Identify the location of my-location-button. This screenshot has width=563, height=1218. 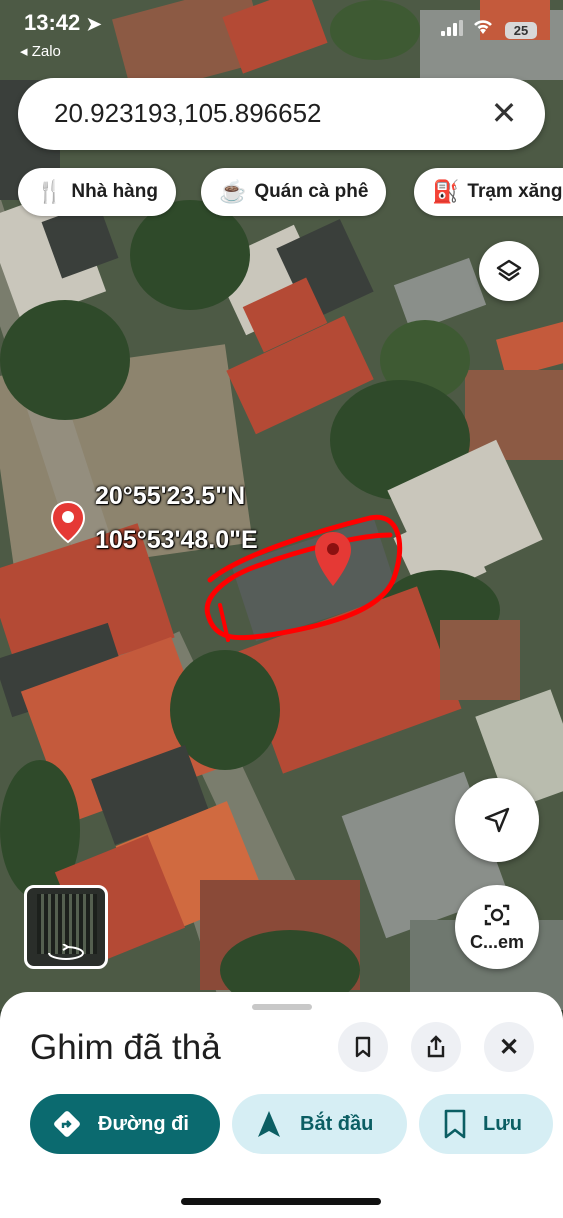
(497, 820).